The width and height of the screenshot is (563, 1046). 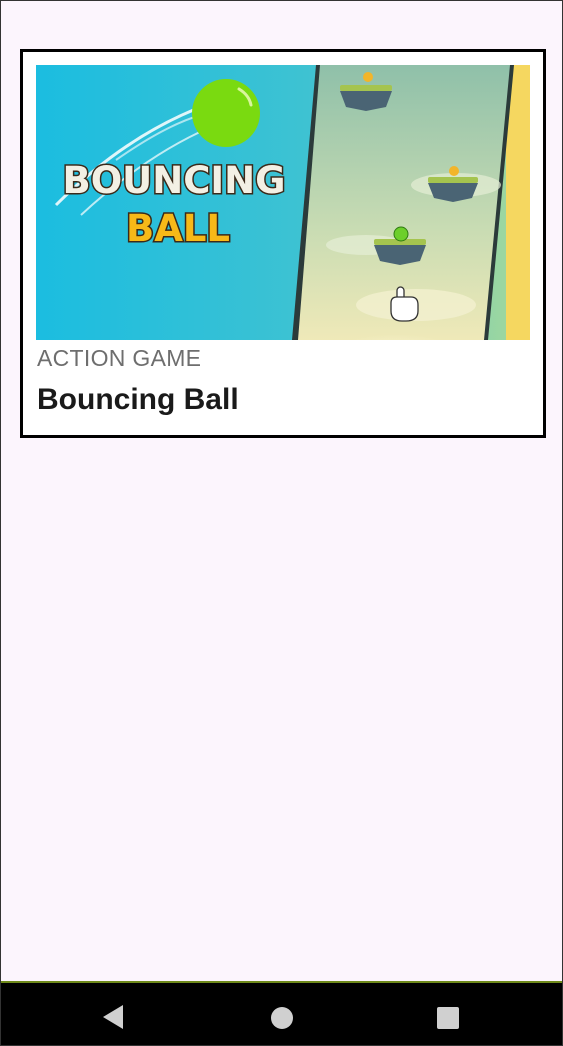 I want to click on game-category: ACTION GAME, so click(x=119, y=358).